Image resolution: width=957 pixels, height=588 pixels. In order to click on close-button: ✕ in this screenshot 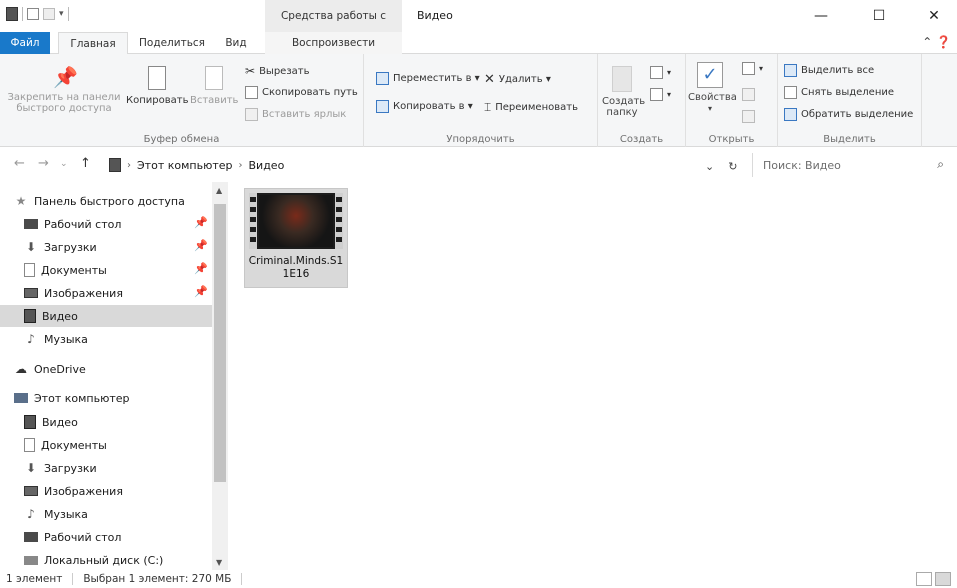, I will do `click(934, 16)`.